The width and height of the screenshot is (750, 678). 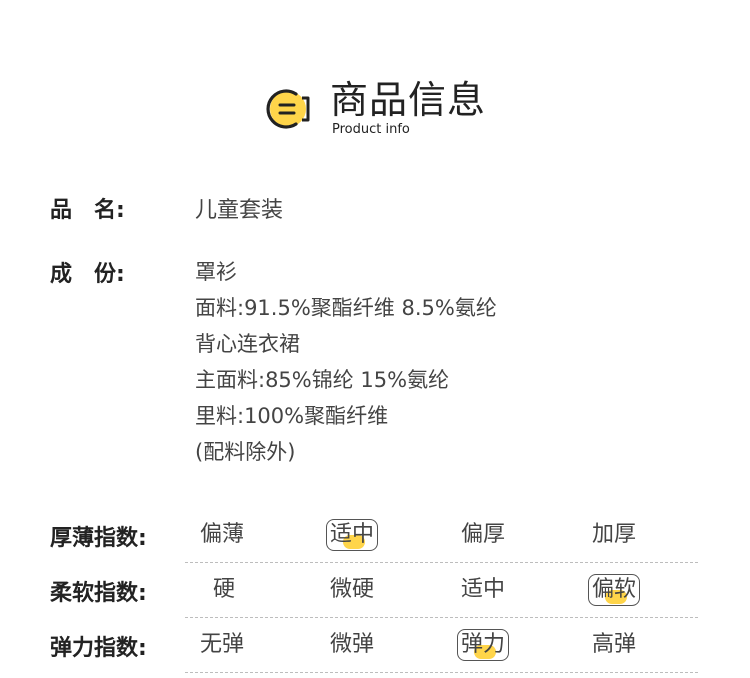 What do you see at coordinates (352, 644) in the screenshot?
I see `scale-option: 微弹` at bounding box center [352, 644].